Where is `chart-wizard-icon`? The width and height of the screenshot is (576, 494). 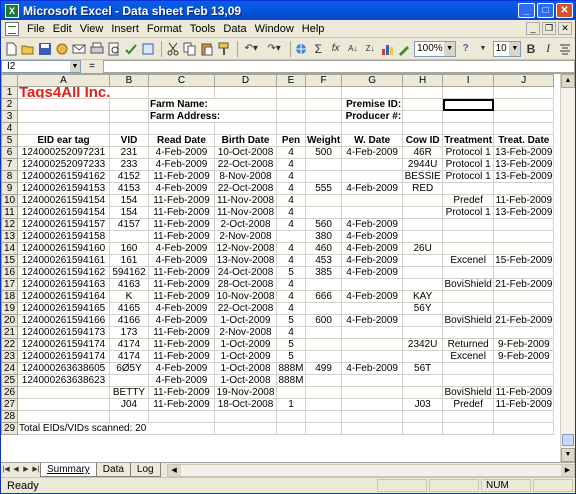
chart-wizard-icon is located at coordinates (387, 49).